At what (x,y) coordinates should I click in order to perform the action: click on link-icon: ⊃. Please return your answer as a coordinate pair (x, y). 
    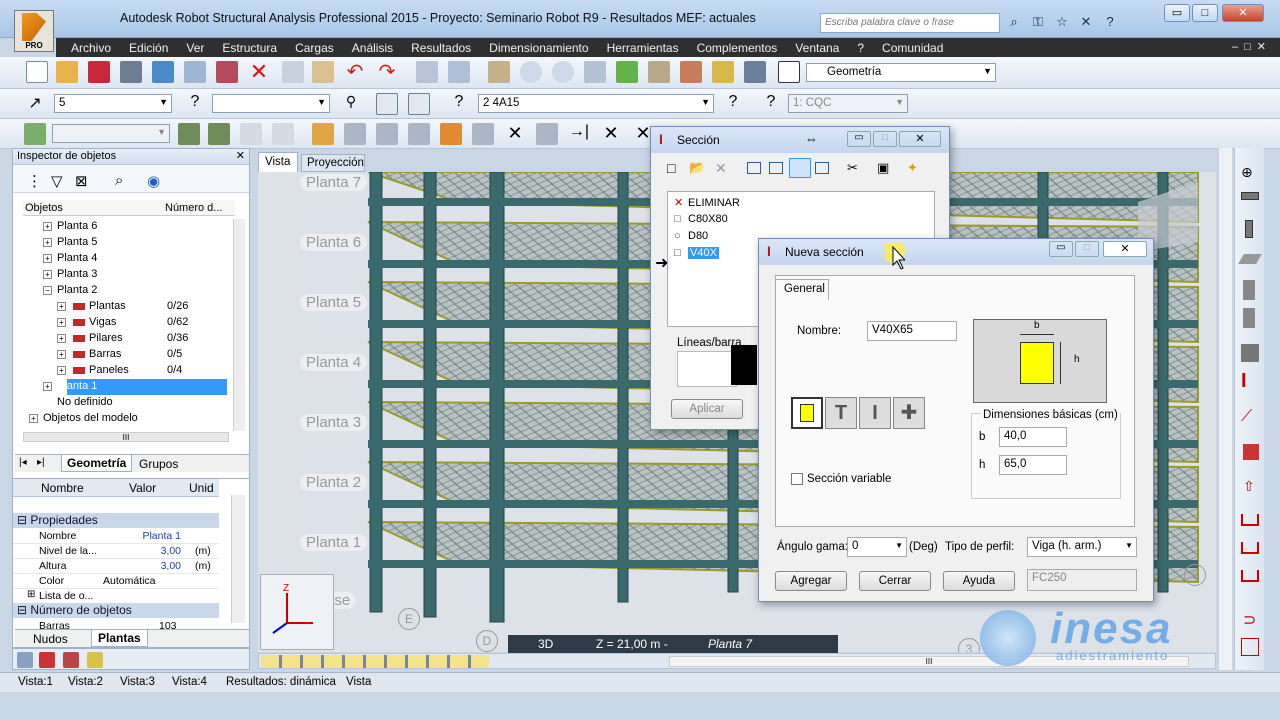
    Looking at the image, I should click on (1249, 620).